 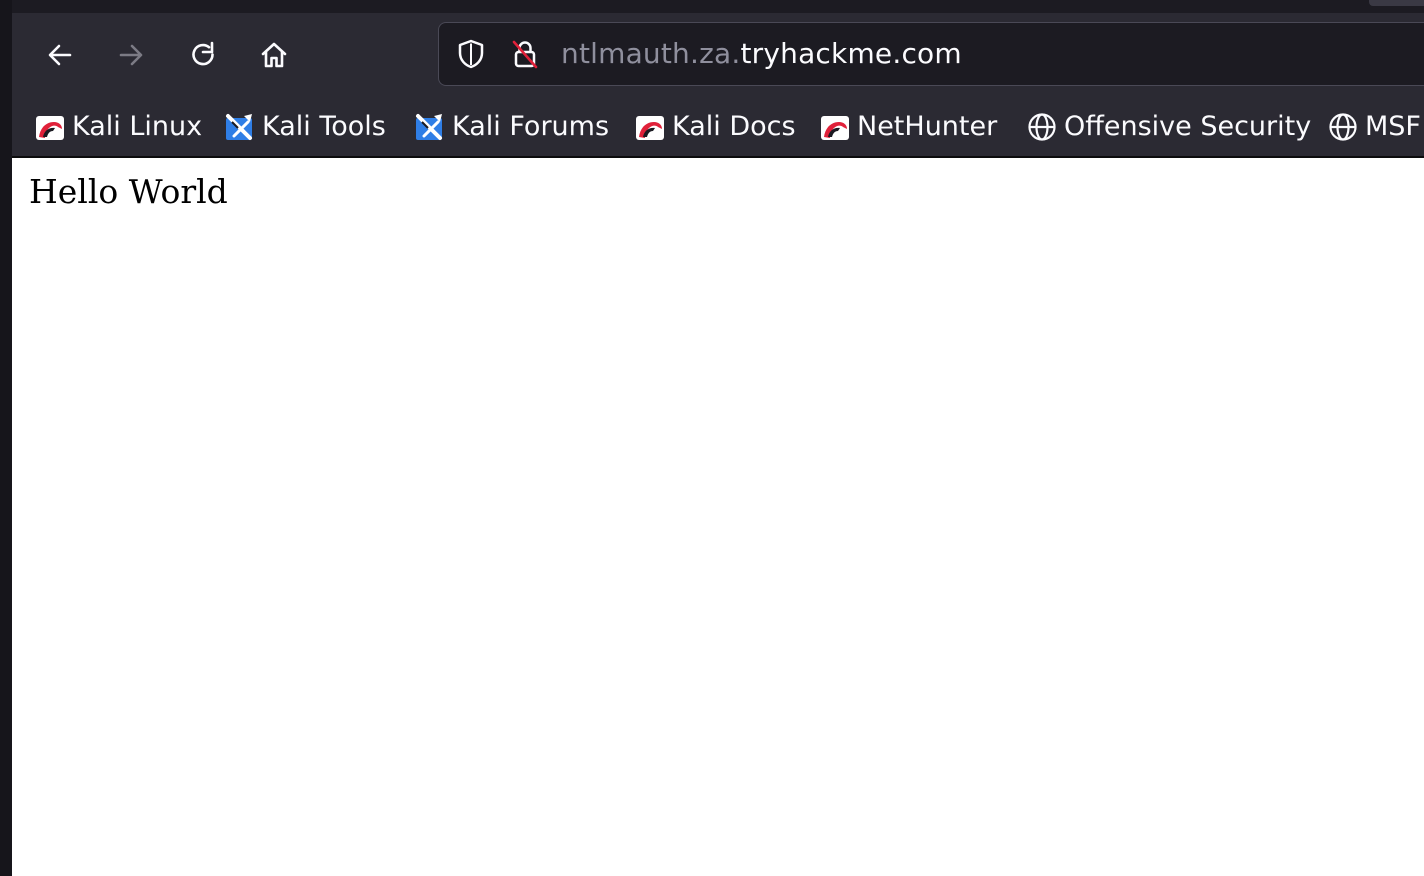 I want to click on tab-corner, so click(x=1396, y=3).